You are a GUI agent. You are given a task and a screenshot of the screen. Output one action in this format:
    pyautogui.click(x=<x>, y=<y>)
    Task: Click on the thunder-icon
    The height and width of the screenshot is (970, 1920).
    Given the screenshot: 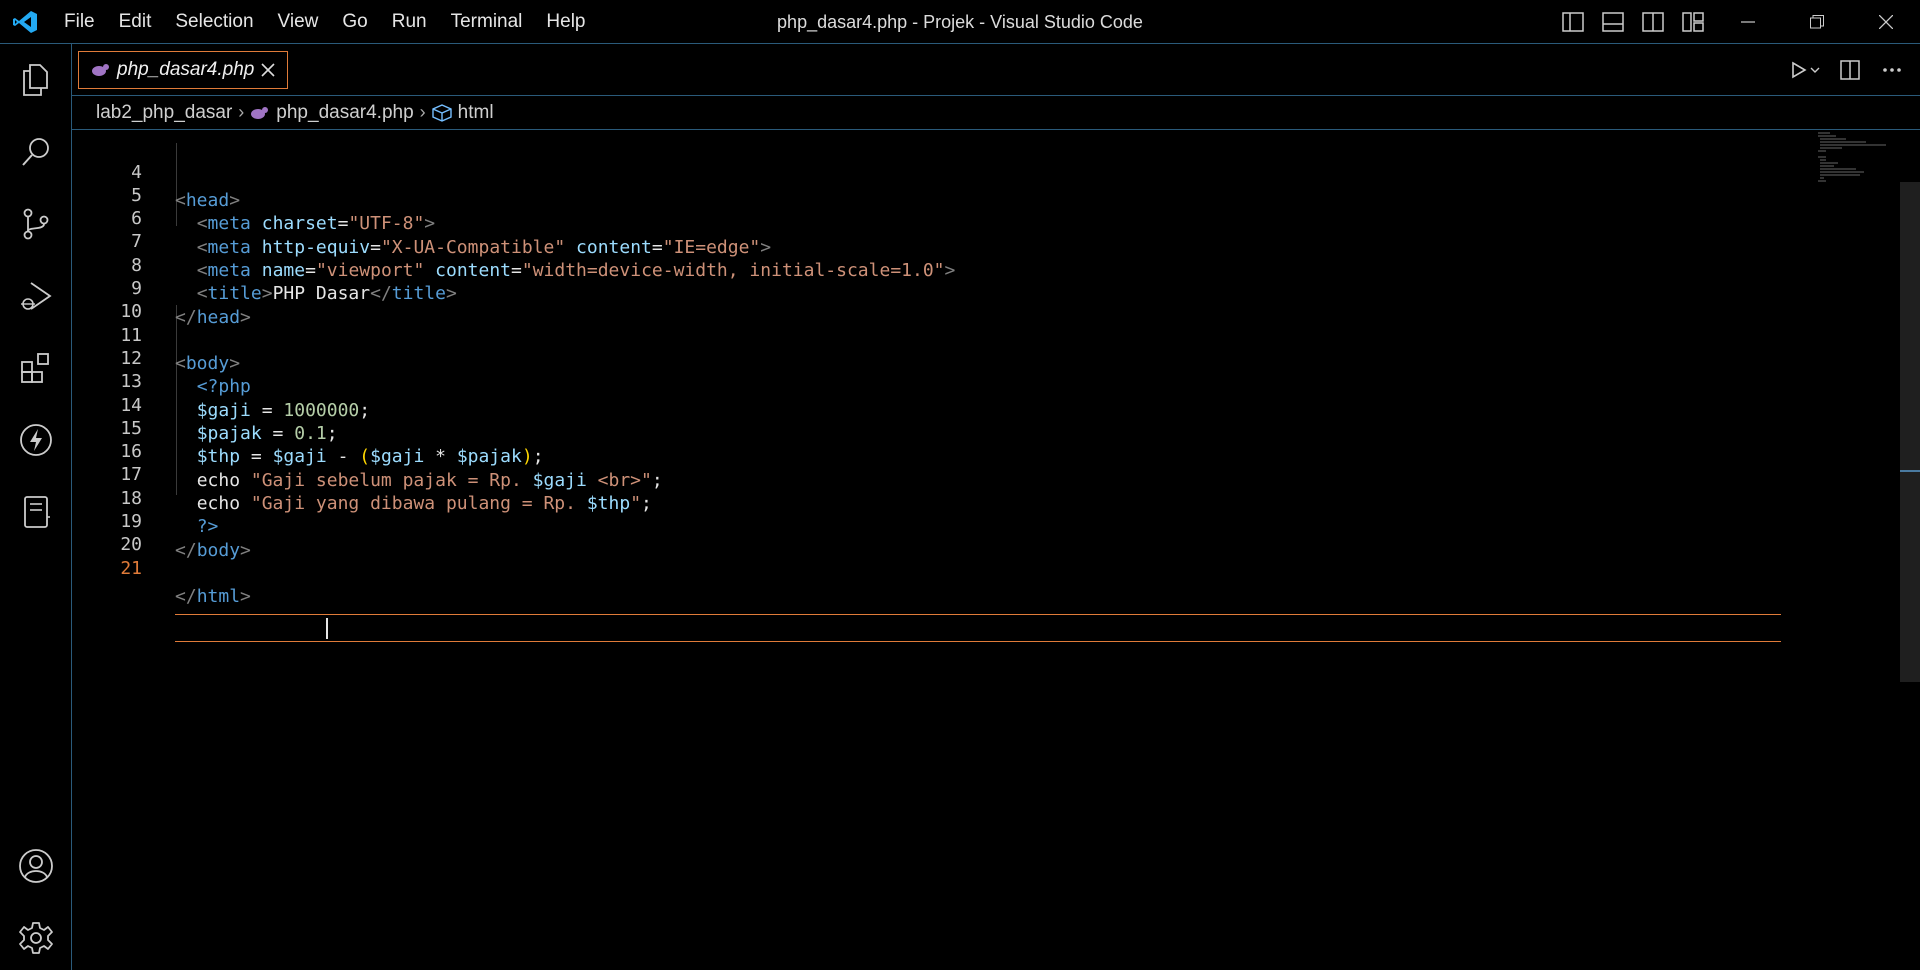 What is the action you would take?
    pyautogui.click(x=36, y=440)
    